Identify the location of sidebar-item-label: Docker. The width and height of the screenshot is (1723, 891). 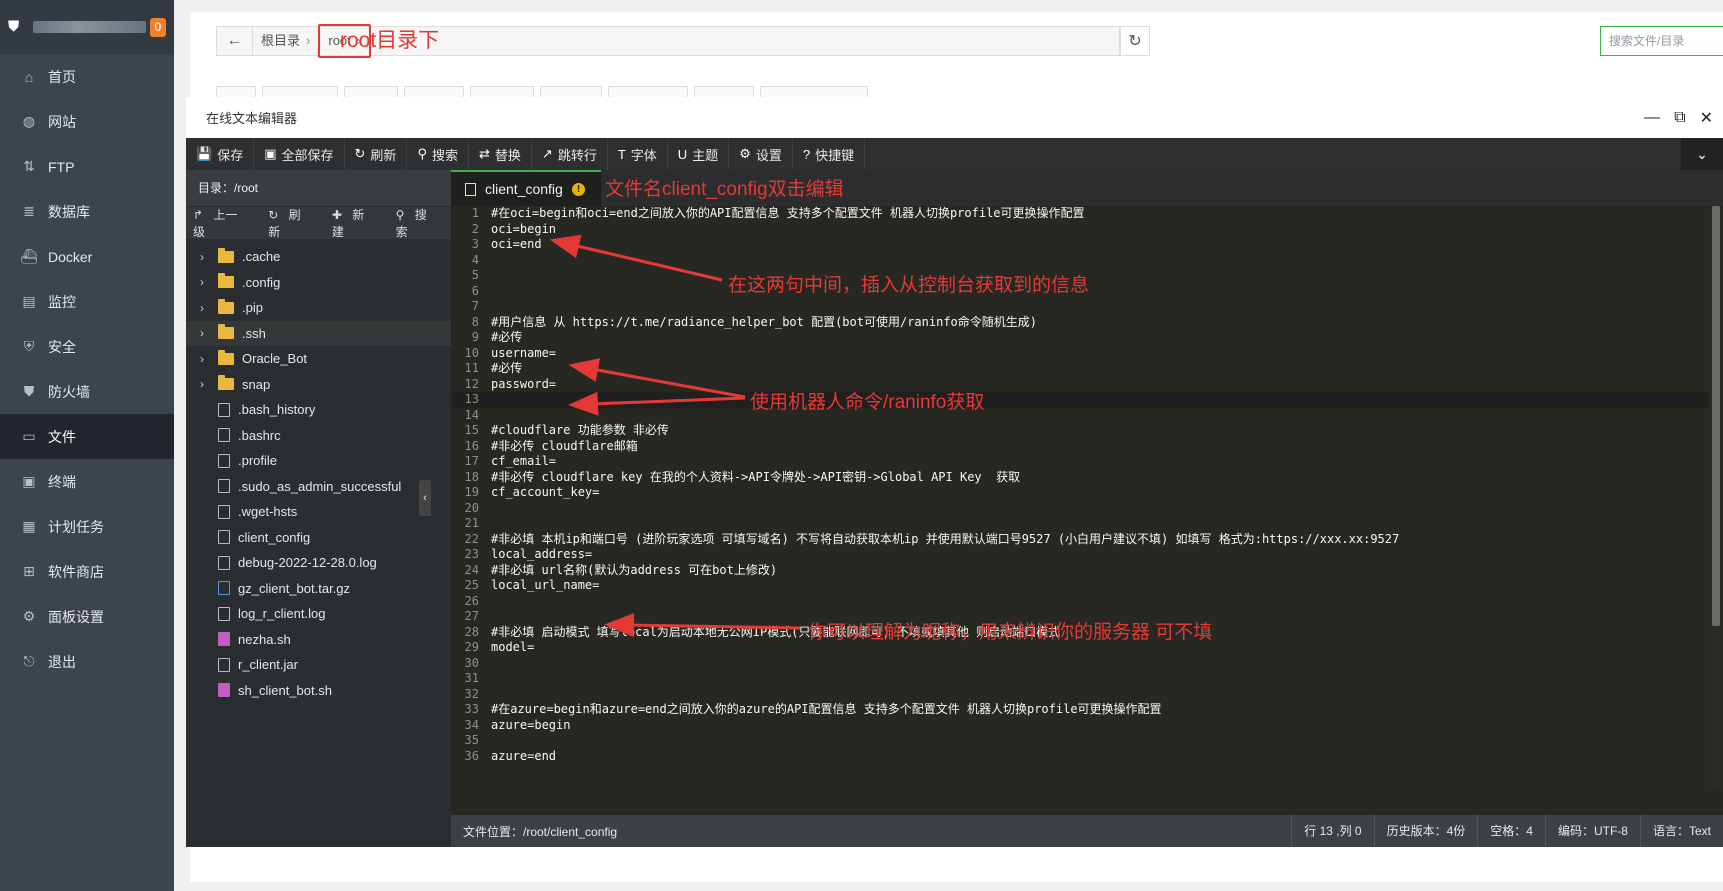
(70, 256).